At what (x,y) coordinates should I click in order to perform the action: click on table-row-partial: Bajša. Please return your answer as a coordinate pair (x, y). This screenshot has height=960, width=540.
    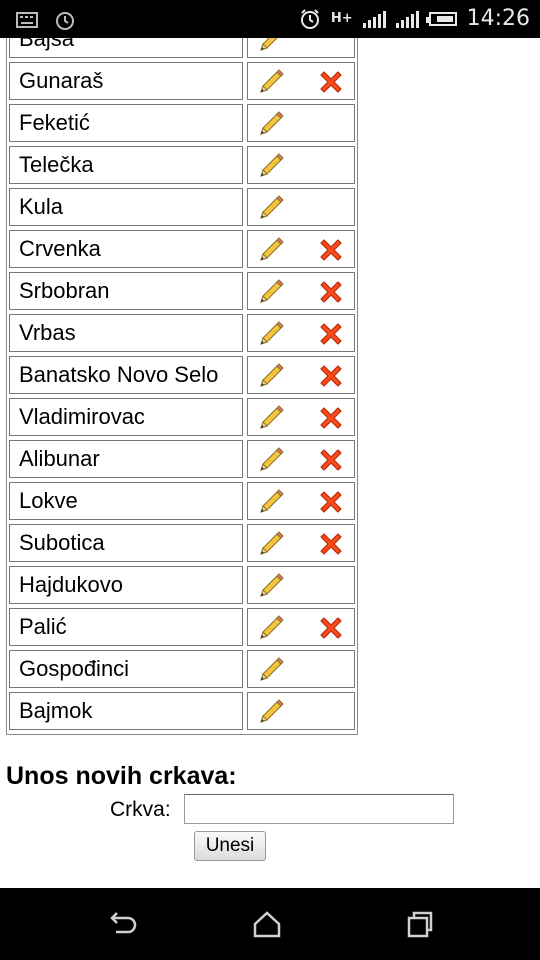
    Looking at the image, I should click on (182, 49).